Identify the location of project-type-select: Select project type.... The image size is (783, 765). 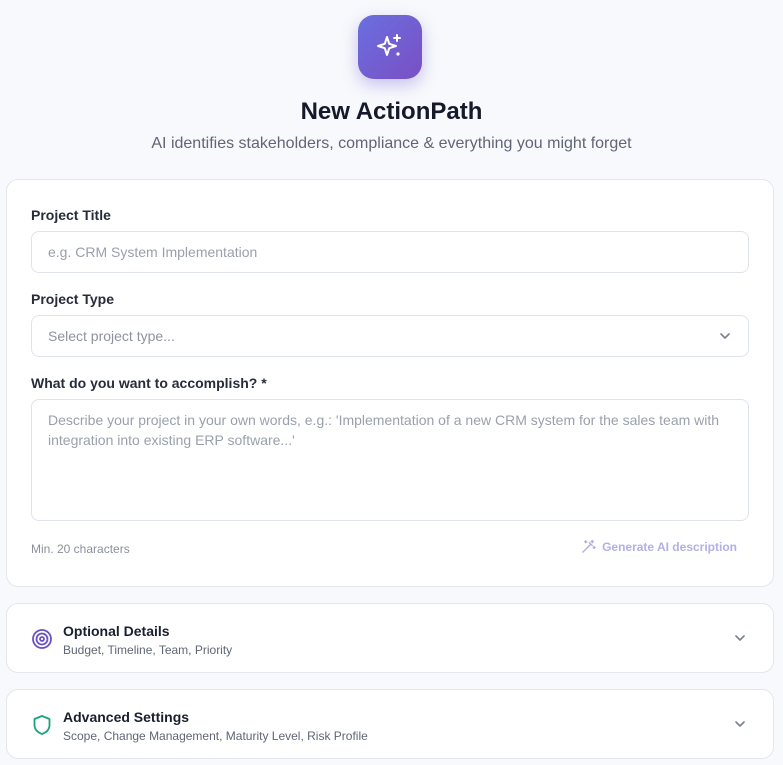
(390, 336).